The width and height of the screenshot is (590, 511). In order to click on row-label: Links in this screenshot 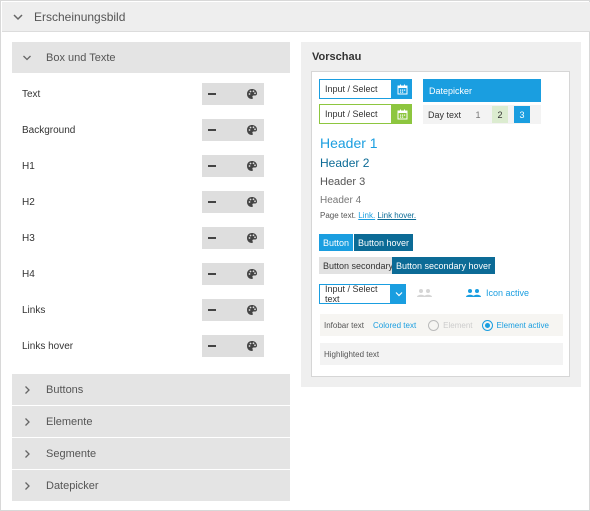, I will do `click(34, 310)`.